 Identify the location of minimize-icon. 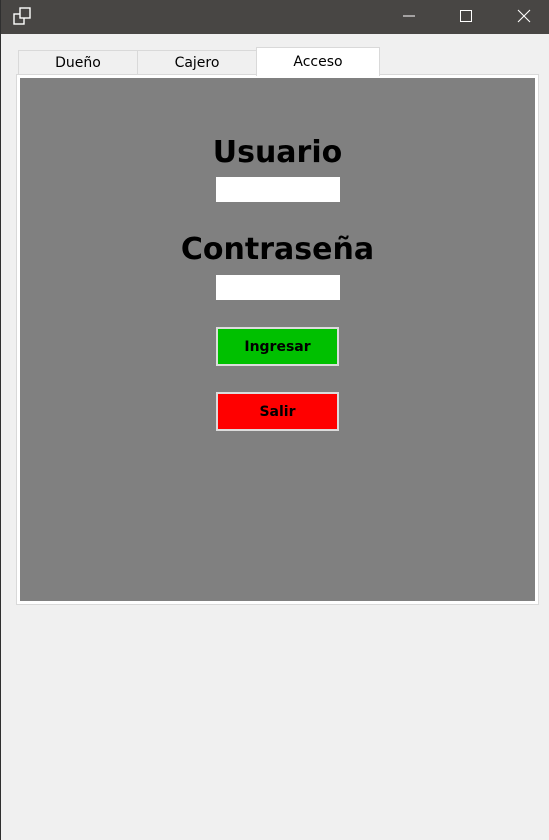
(409, 17).